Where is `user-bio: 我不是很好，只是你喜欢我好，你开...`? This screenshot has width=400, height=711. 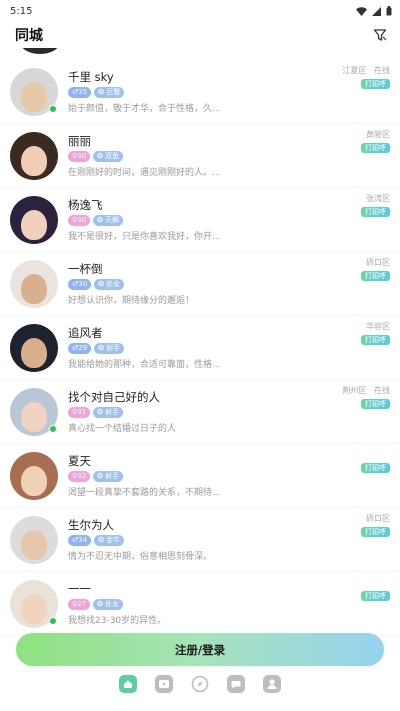 user-bio: 我不是很好，只是你喜欢我好，你开... is located at coordinates (144, 236).